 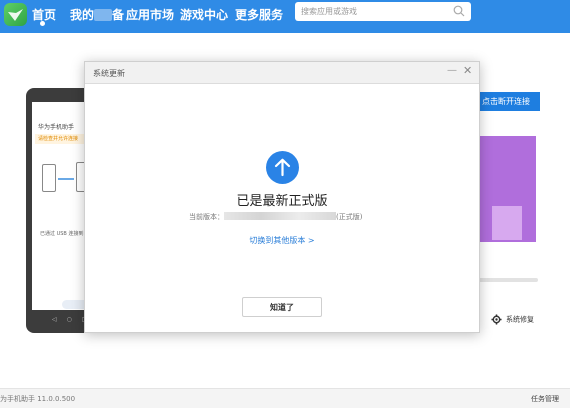 What do you see at coordinates (496, 319) in the screenshot?
I see `gear-icon` at bounding box center [496, 319].